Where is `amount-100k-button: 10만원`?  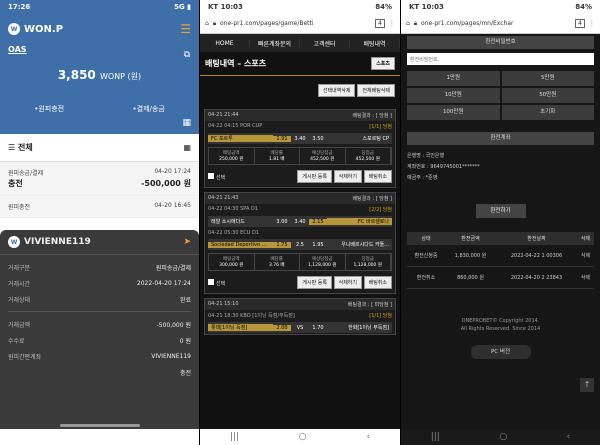
amount-100k-button: 10만원 is located at coordinates (453, 95).